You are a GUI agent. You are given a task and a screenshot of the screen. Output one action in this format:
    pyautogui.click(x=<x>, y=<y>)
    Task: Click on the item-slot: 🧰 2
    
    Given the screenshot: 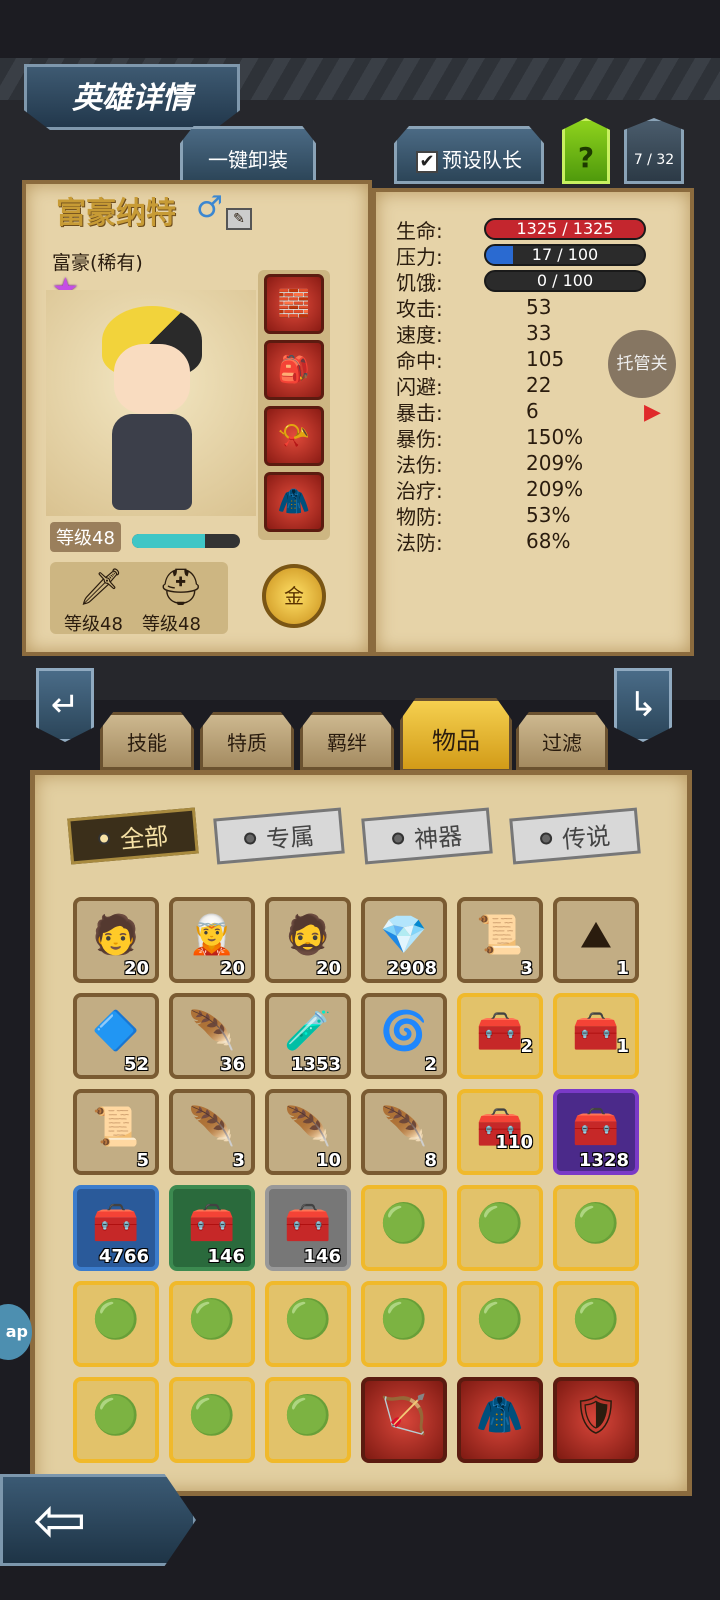 What is the action you would take?
    pyautogui.click(x=500, y=1036)
    